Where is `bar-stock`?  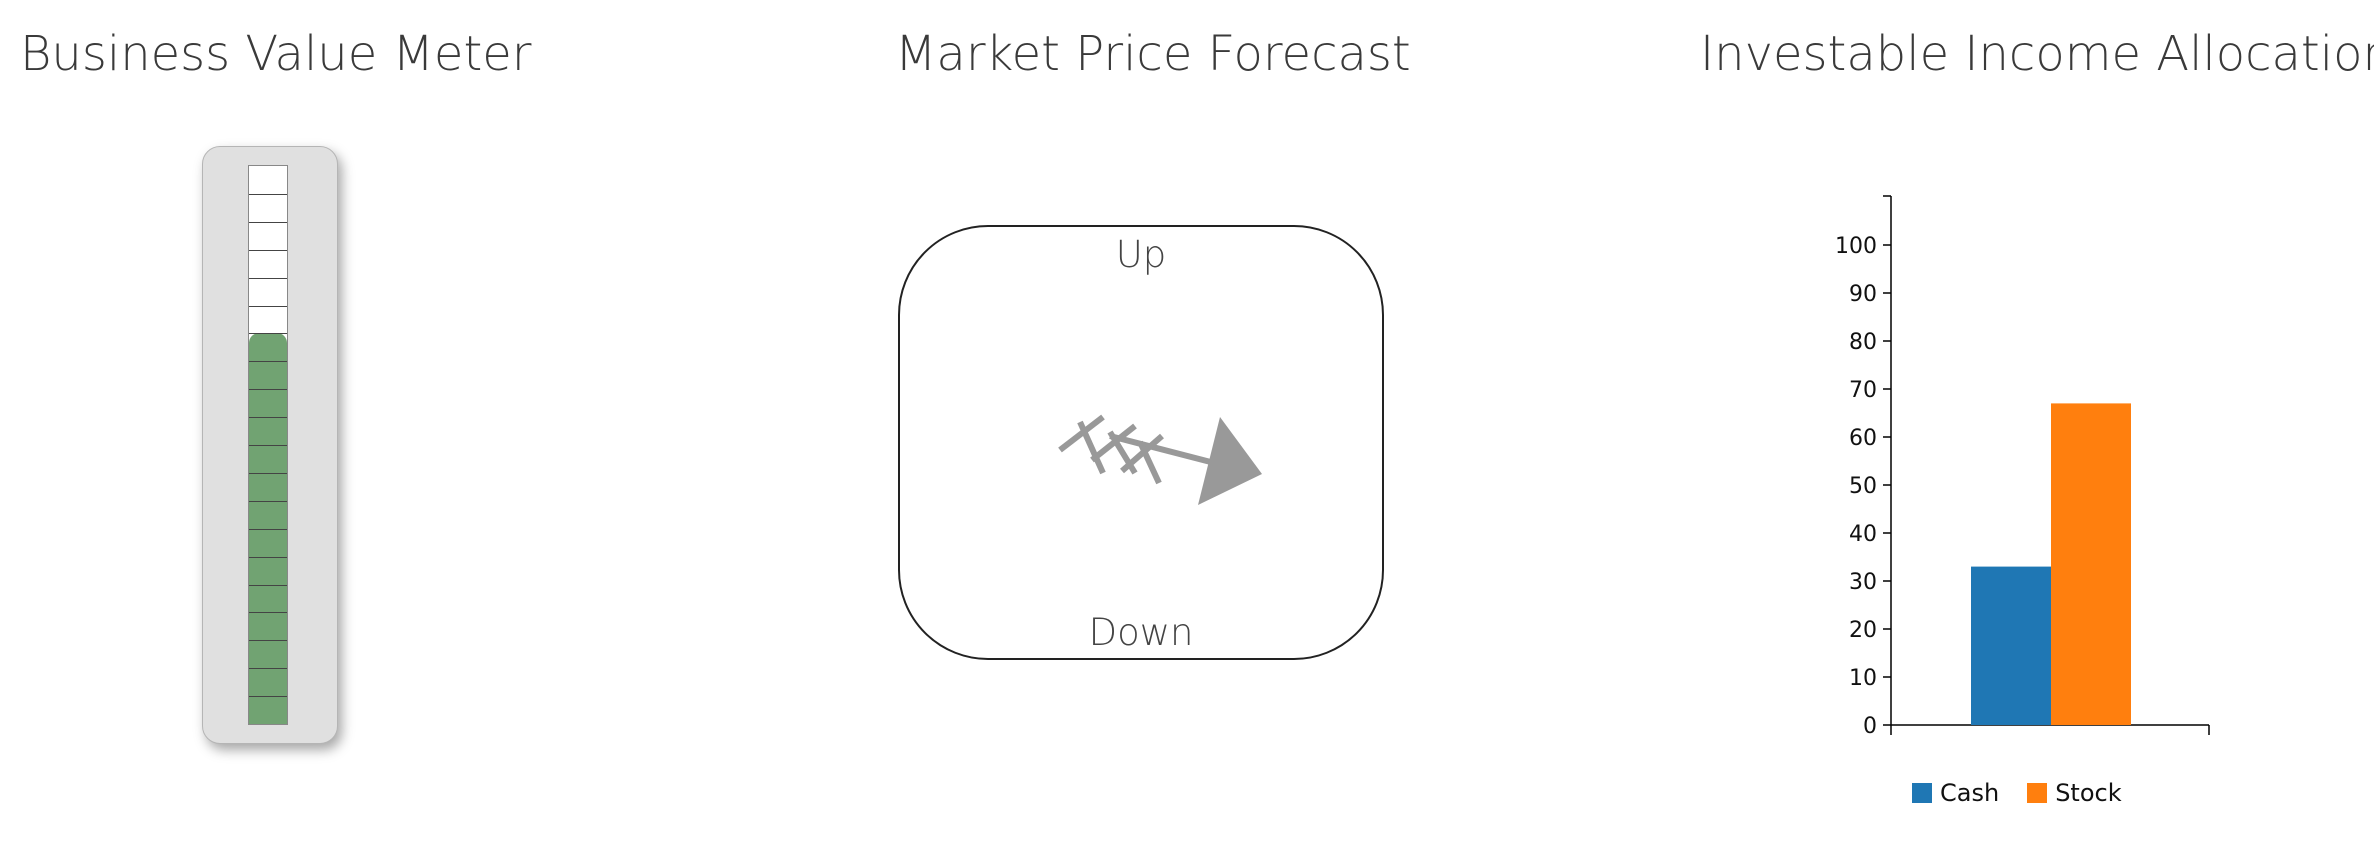
bar-stock is located at coordinates (2091, 564).